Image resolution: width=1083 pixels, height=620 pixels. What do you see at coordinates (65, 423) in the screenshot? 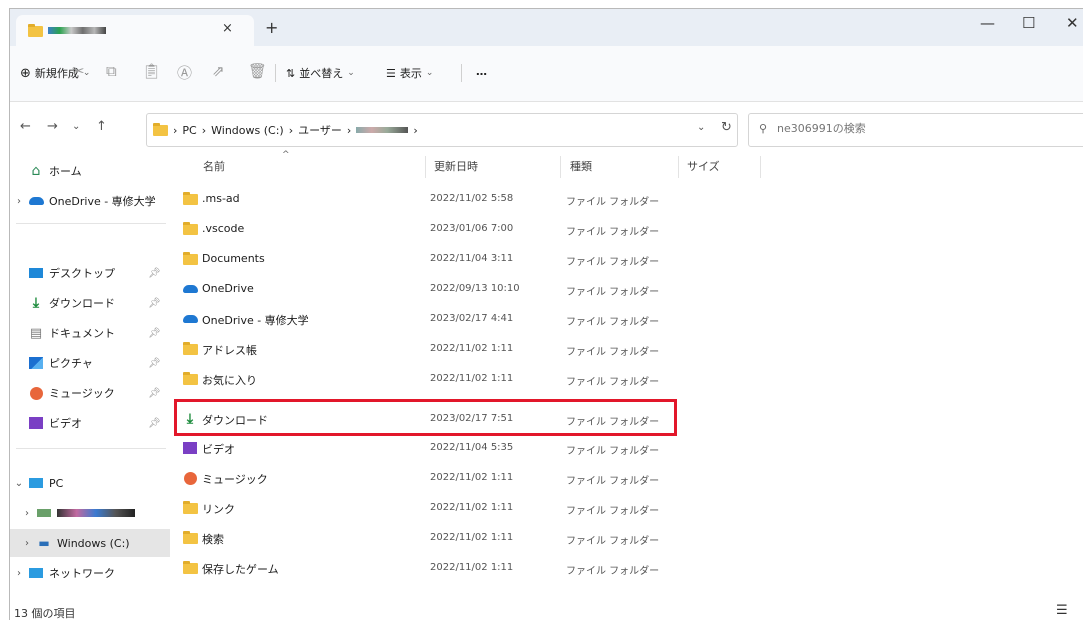
I see `sidebar-item-label: ビデオ` at bounding box center [65, 423].